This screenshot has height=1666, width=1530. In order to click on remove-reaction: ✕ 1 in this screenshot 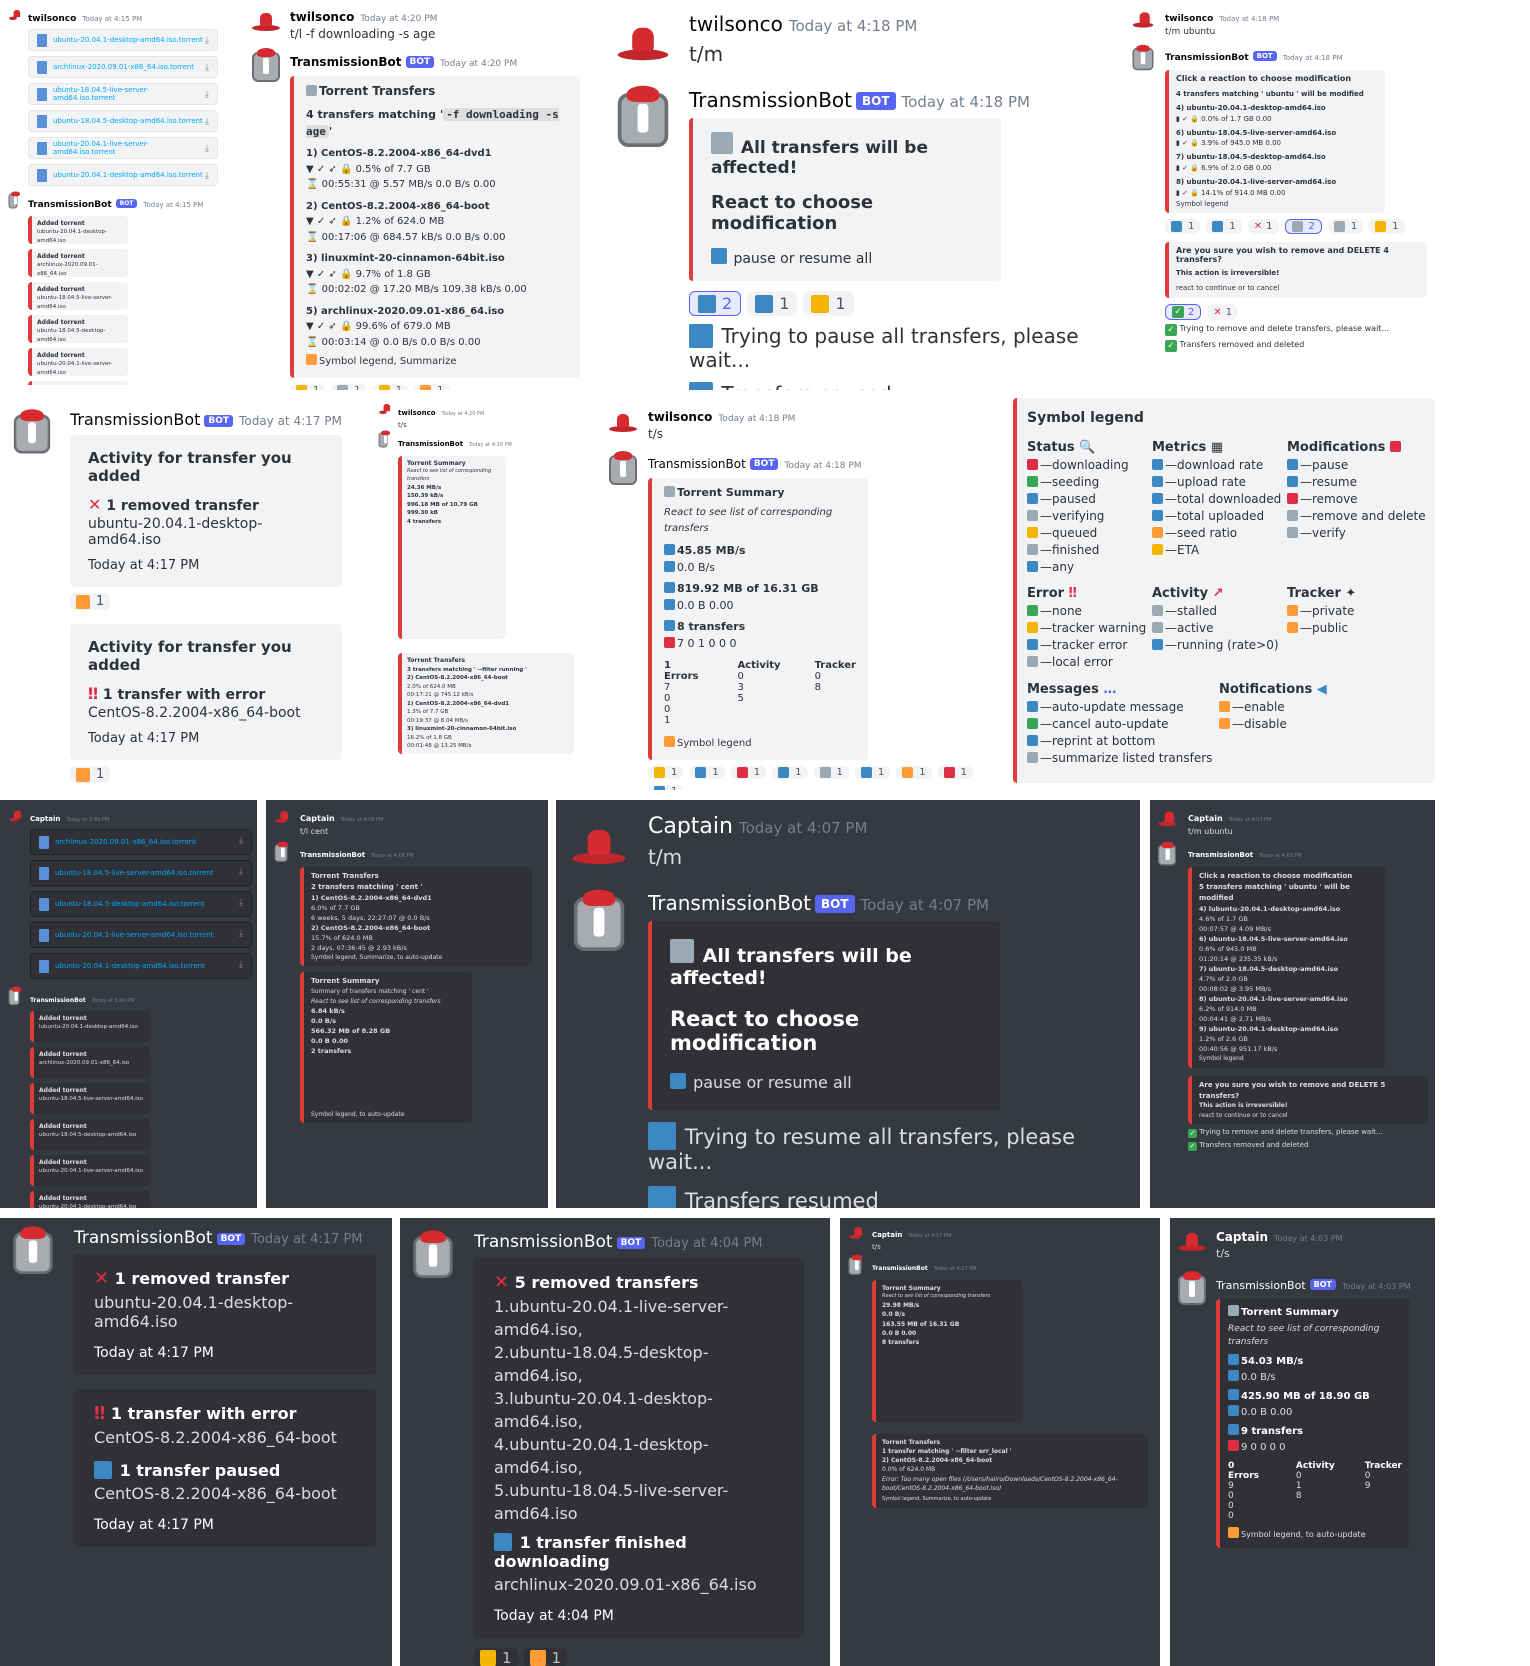, I will do `click(1263, 227)`.